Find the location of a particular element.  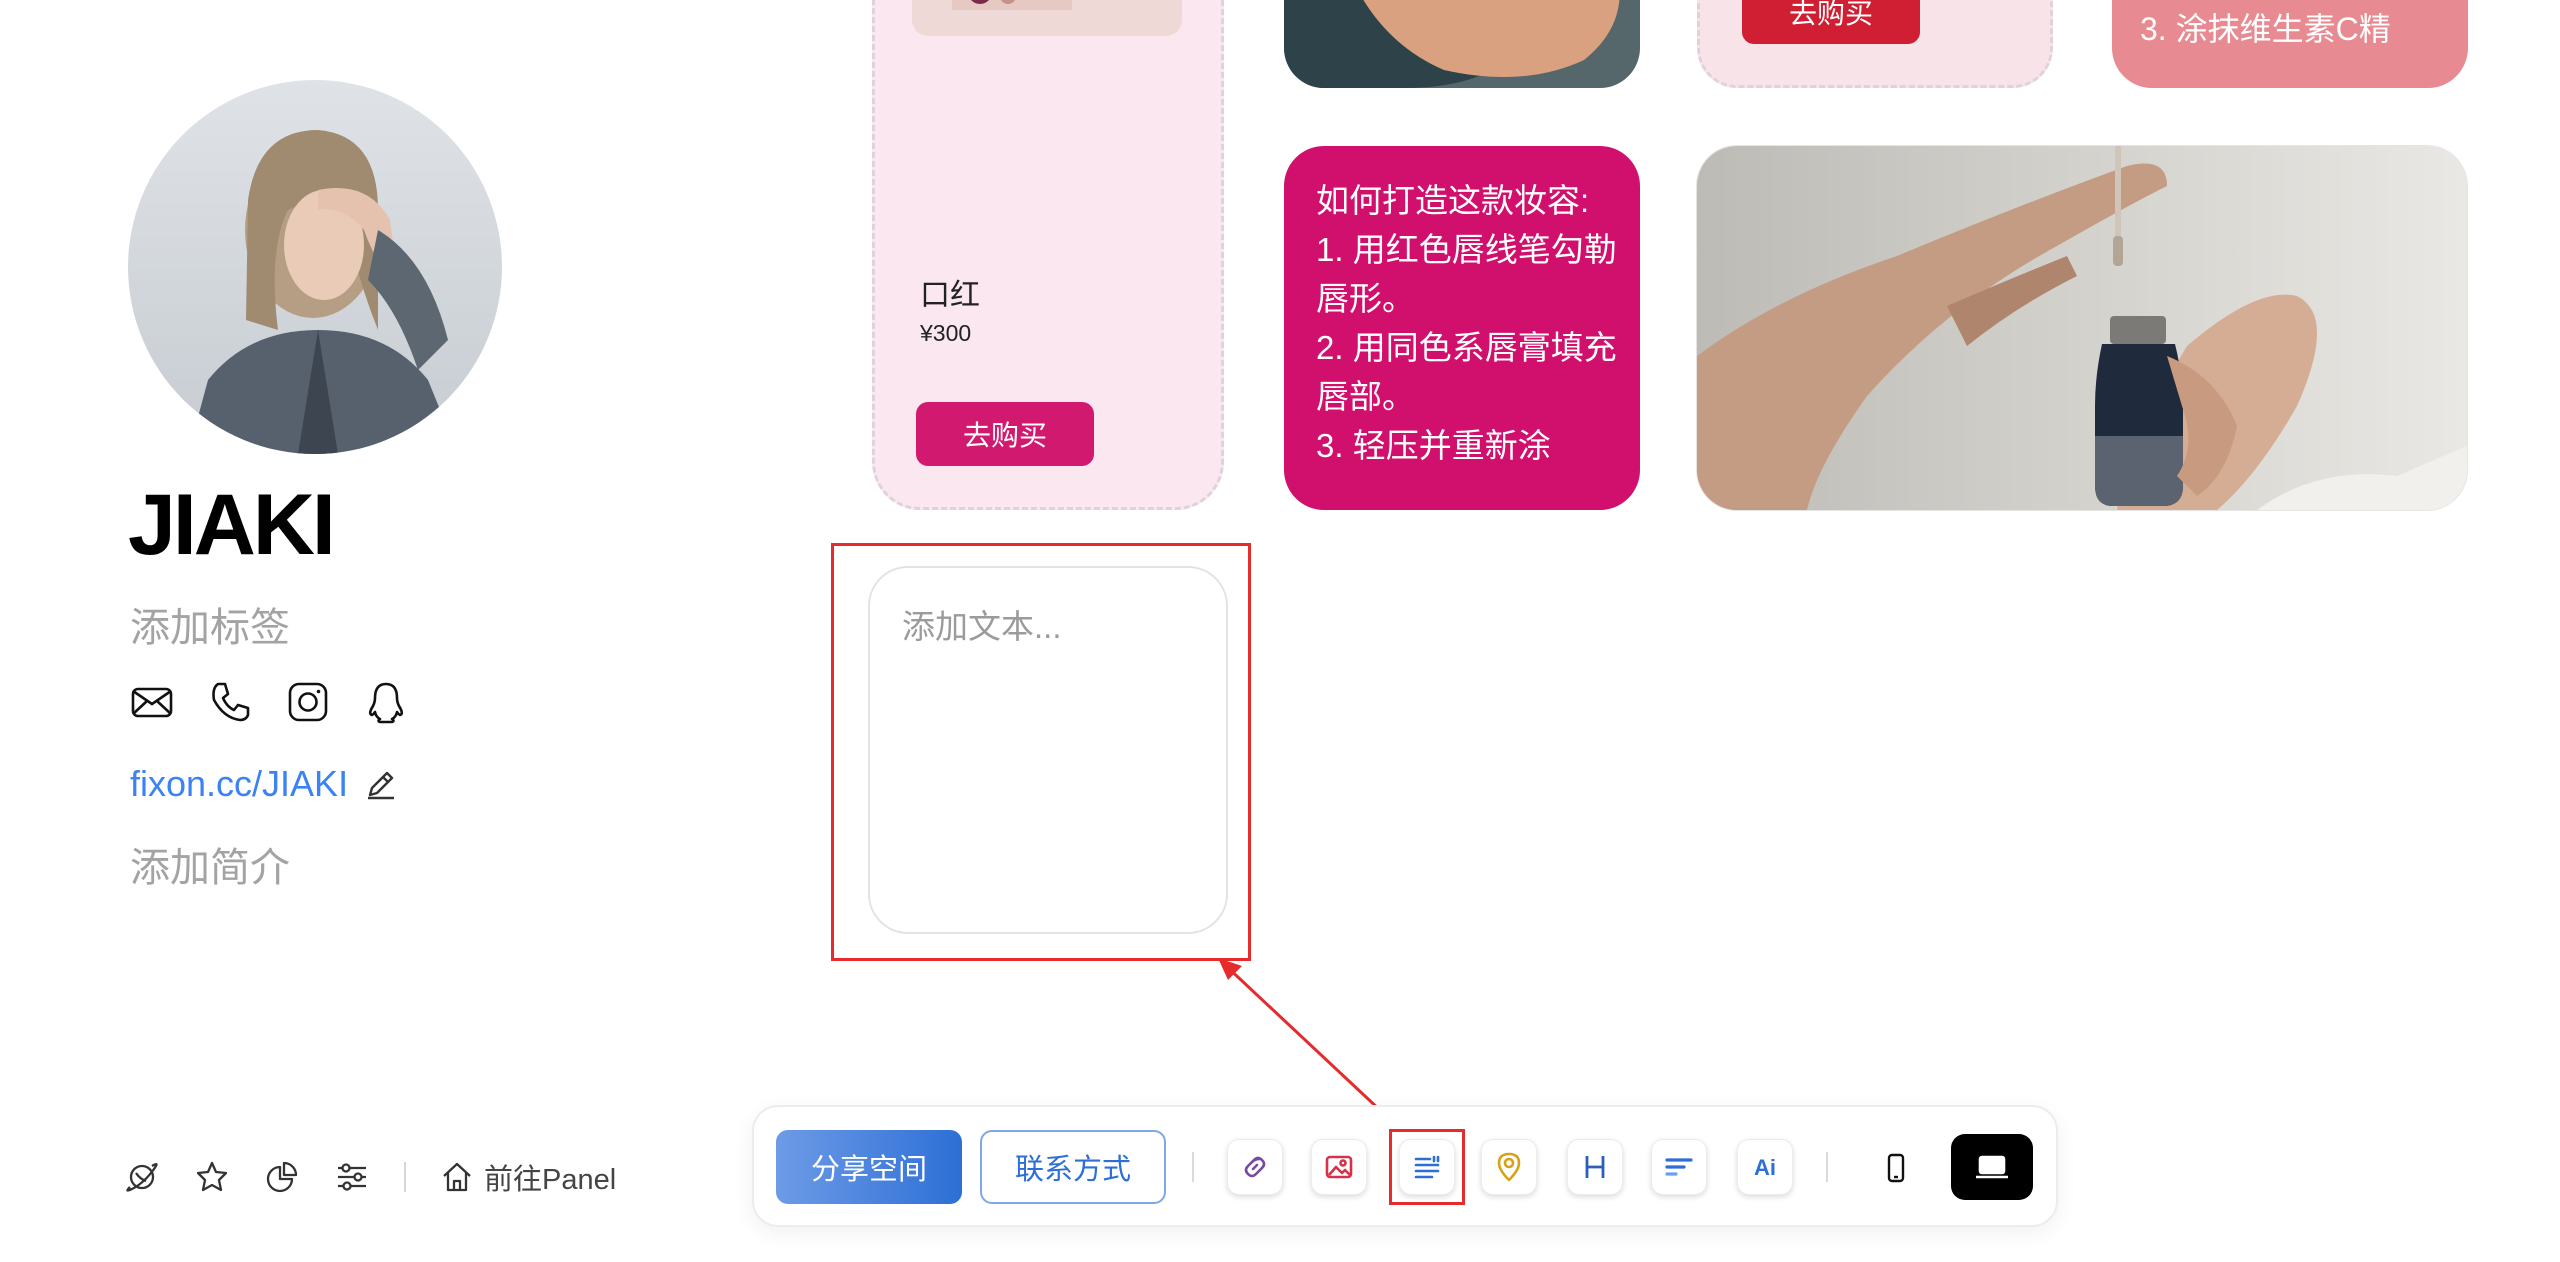

mobile-view-icon is located at coordinates (1896, 1168).